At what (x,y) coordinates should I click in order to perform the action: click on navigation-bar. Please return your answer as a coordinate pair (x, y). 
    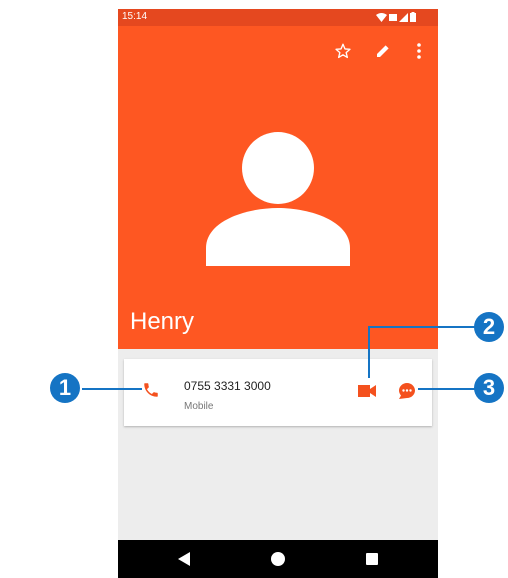
    Looking at the image, I should click on (278, 559).